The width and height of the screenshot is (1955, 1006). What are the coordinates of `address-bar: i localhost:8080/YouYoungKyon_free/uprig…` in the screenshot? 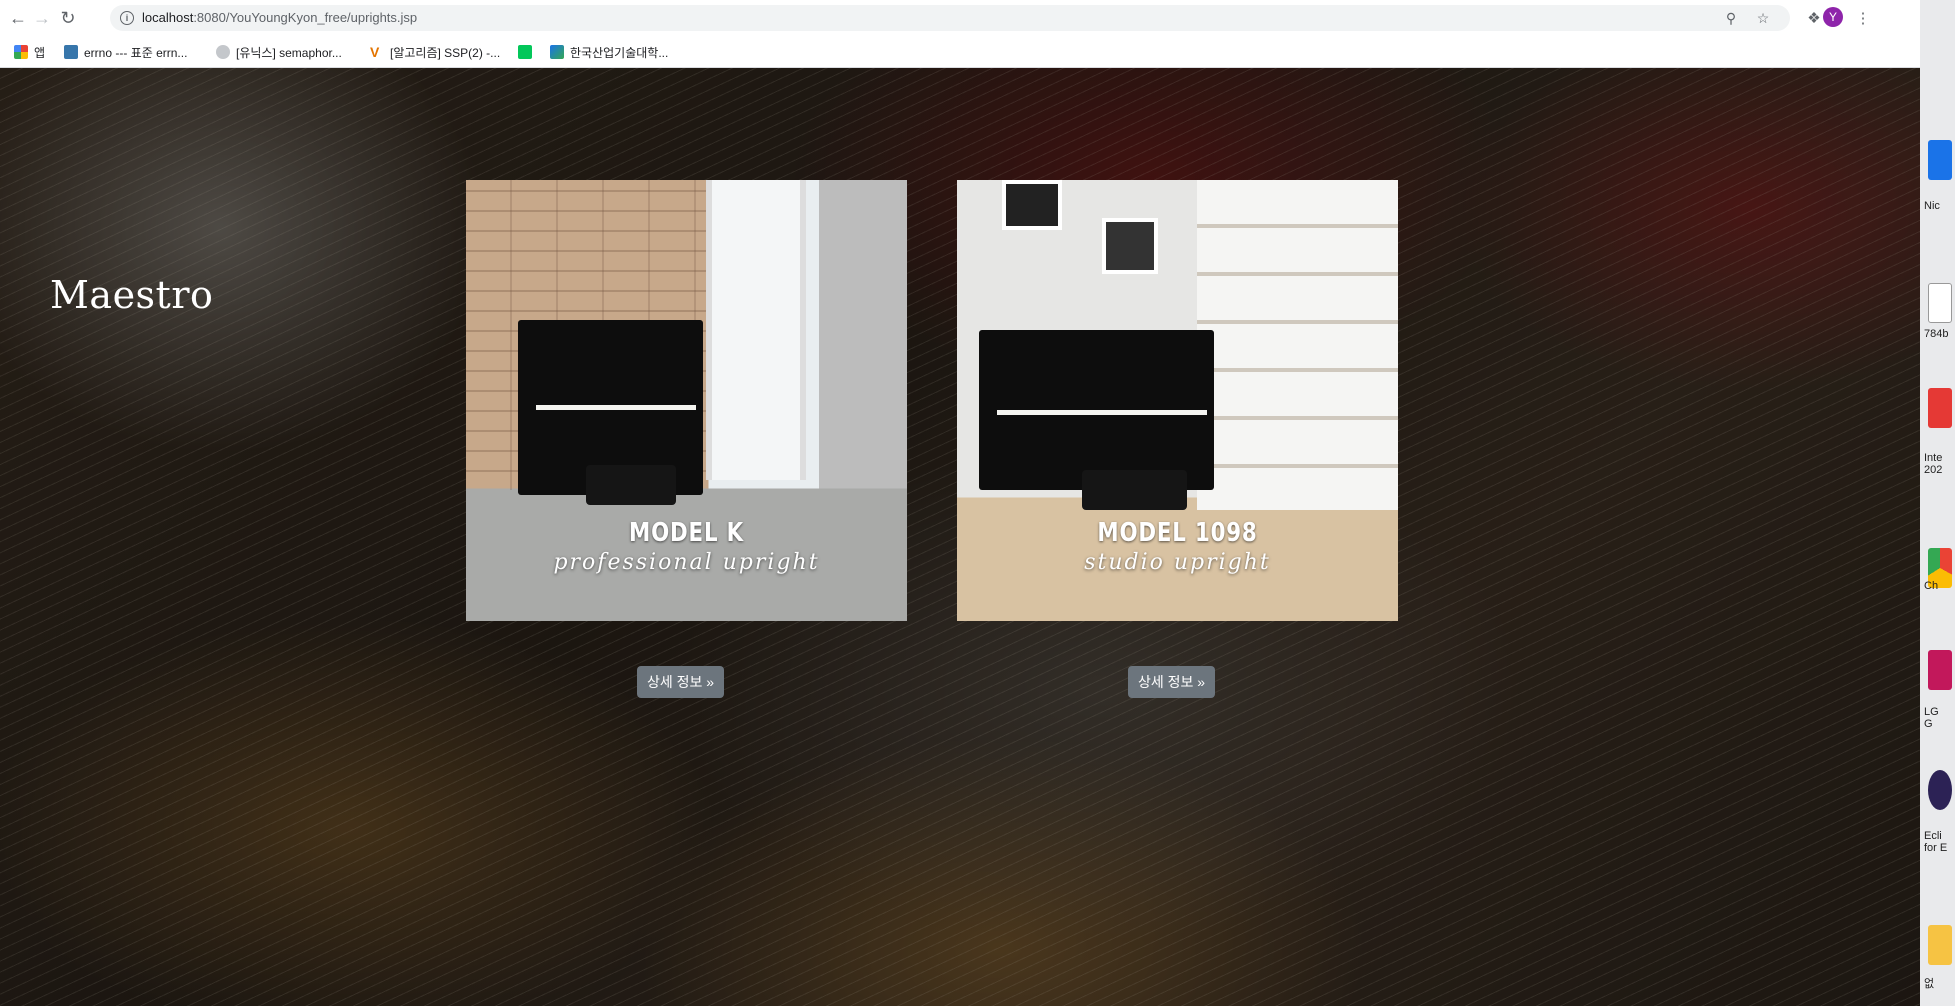 It's located at (950, 18).